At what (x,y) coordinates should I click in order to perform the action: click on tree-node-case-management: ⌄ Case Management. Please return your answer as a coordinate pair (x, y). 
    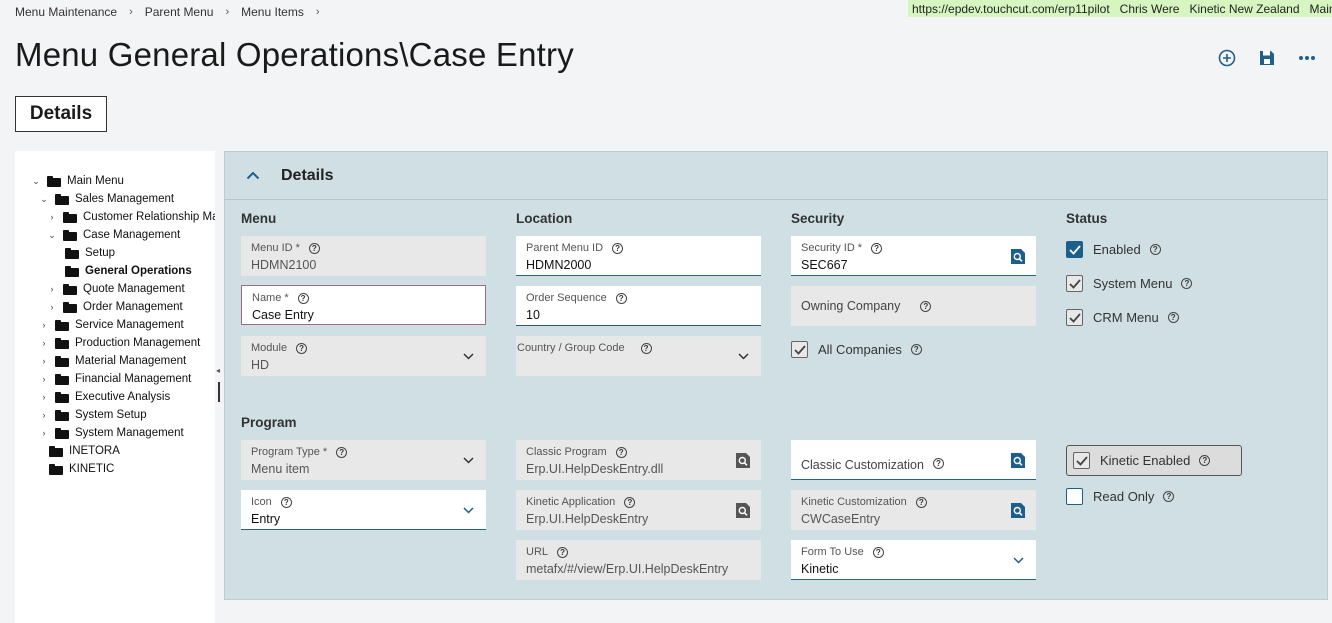
    Looking at the image, I should click on (113, 235).